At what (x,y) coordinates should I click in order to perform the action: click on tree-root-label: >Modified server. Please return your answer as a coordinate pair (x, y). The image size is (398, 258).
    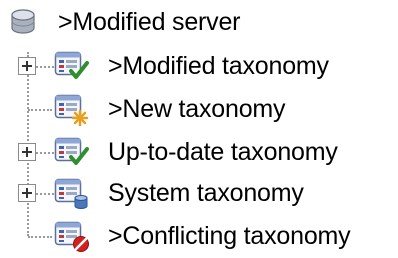
    Looking at the image, I should click on (149, 22).